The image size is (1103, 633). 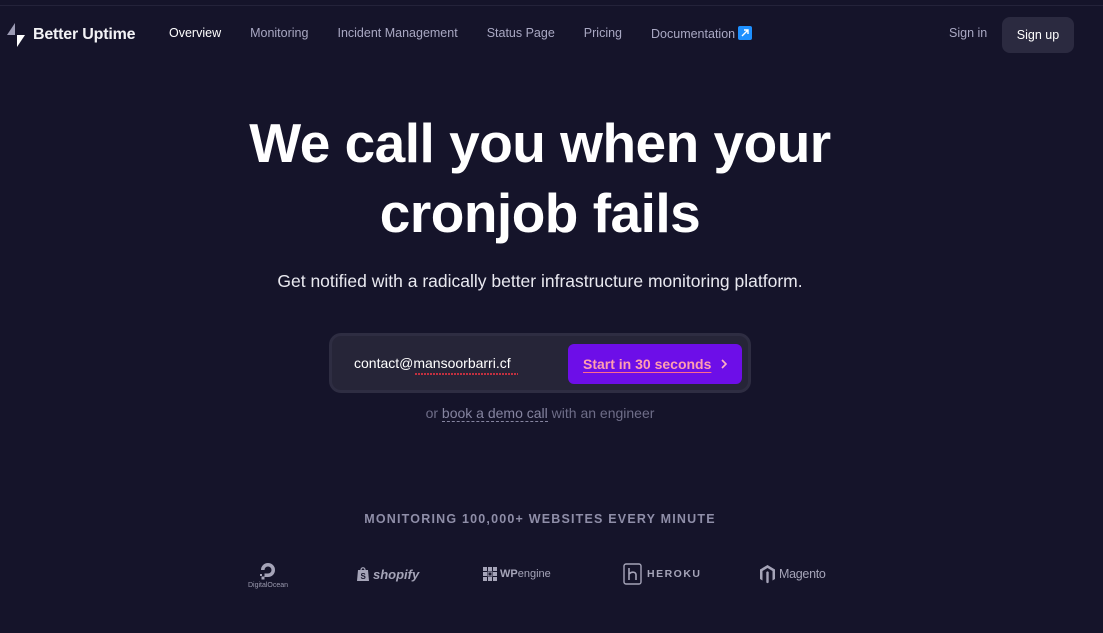 I want to click on svg-text: S, so click(x=364, y=576).